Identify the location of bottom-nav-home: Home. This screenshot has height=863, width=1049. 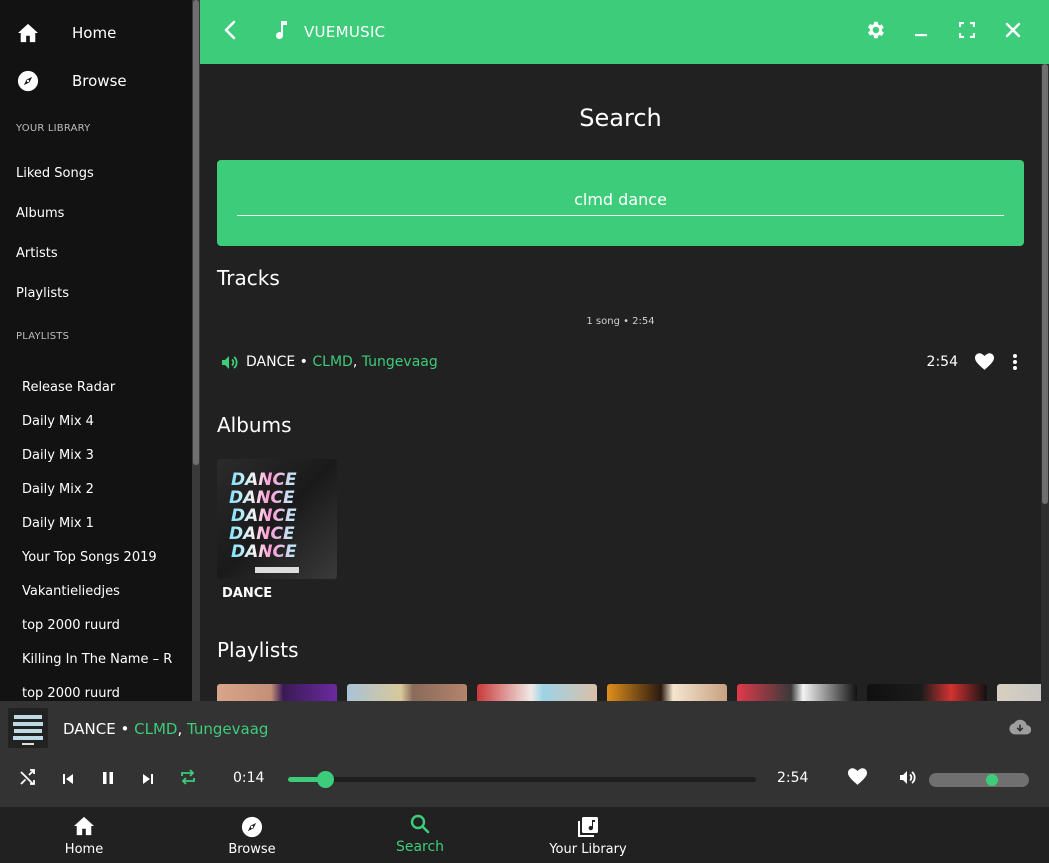
(84, 835).